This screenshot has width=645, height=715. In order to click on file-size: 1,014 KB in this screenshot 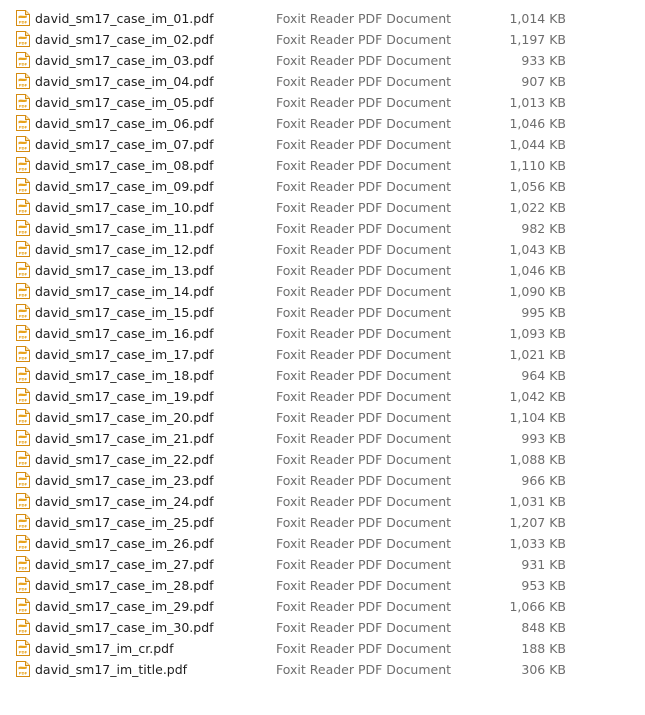, I will do `click(537, 18)`.